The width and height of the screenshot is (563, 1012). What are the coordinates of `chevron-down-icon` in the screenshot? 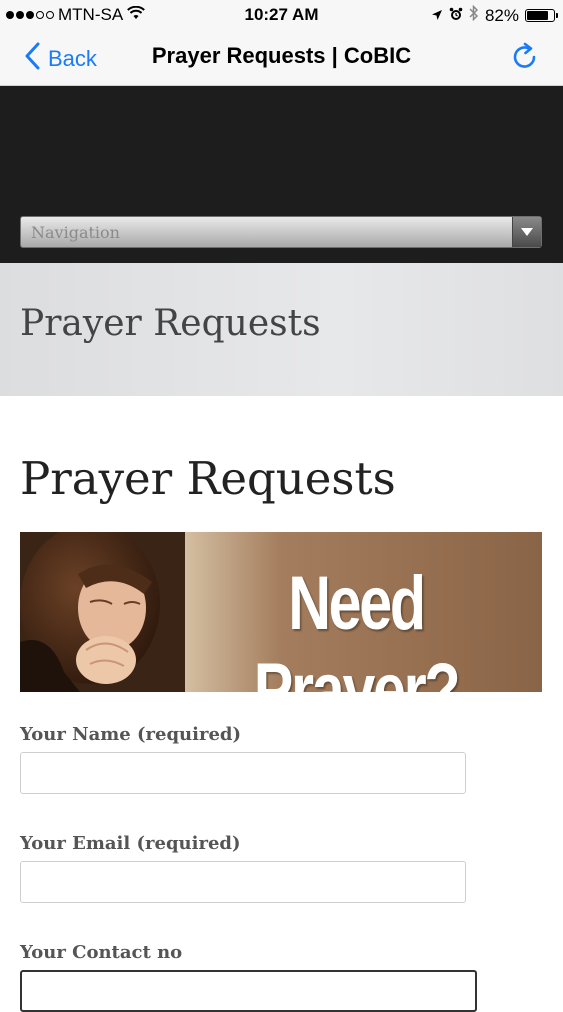 It's located at (527, 232).